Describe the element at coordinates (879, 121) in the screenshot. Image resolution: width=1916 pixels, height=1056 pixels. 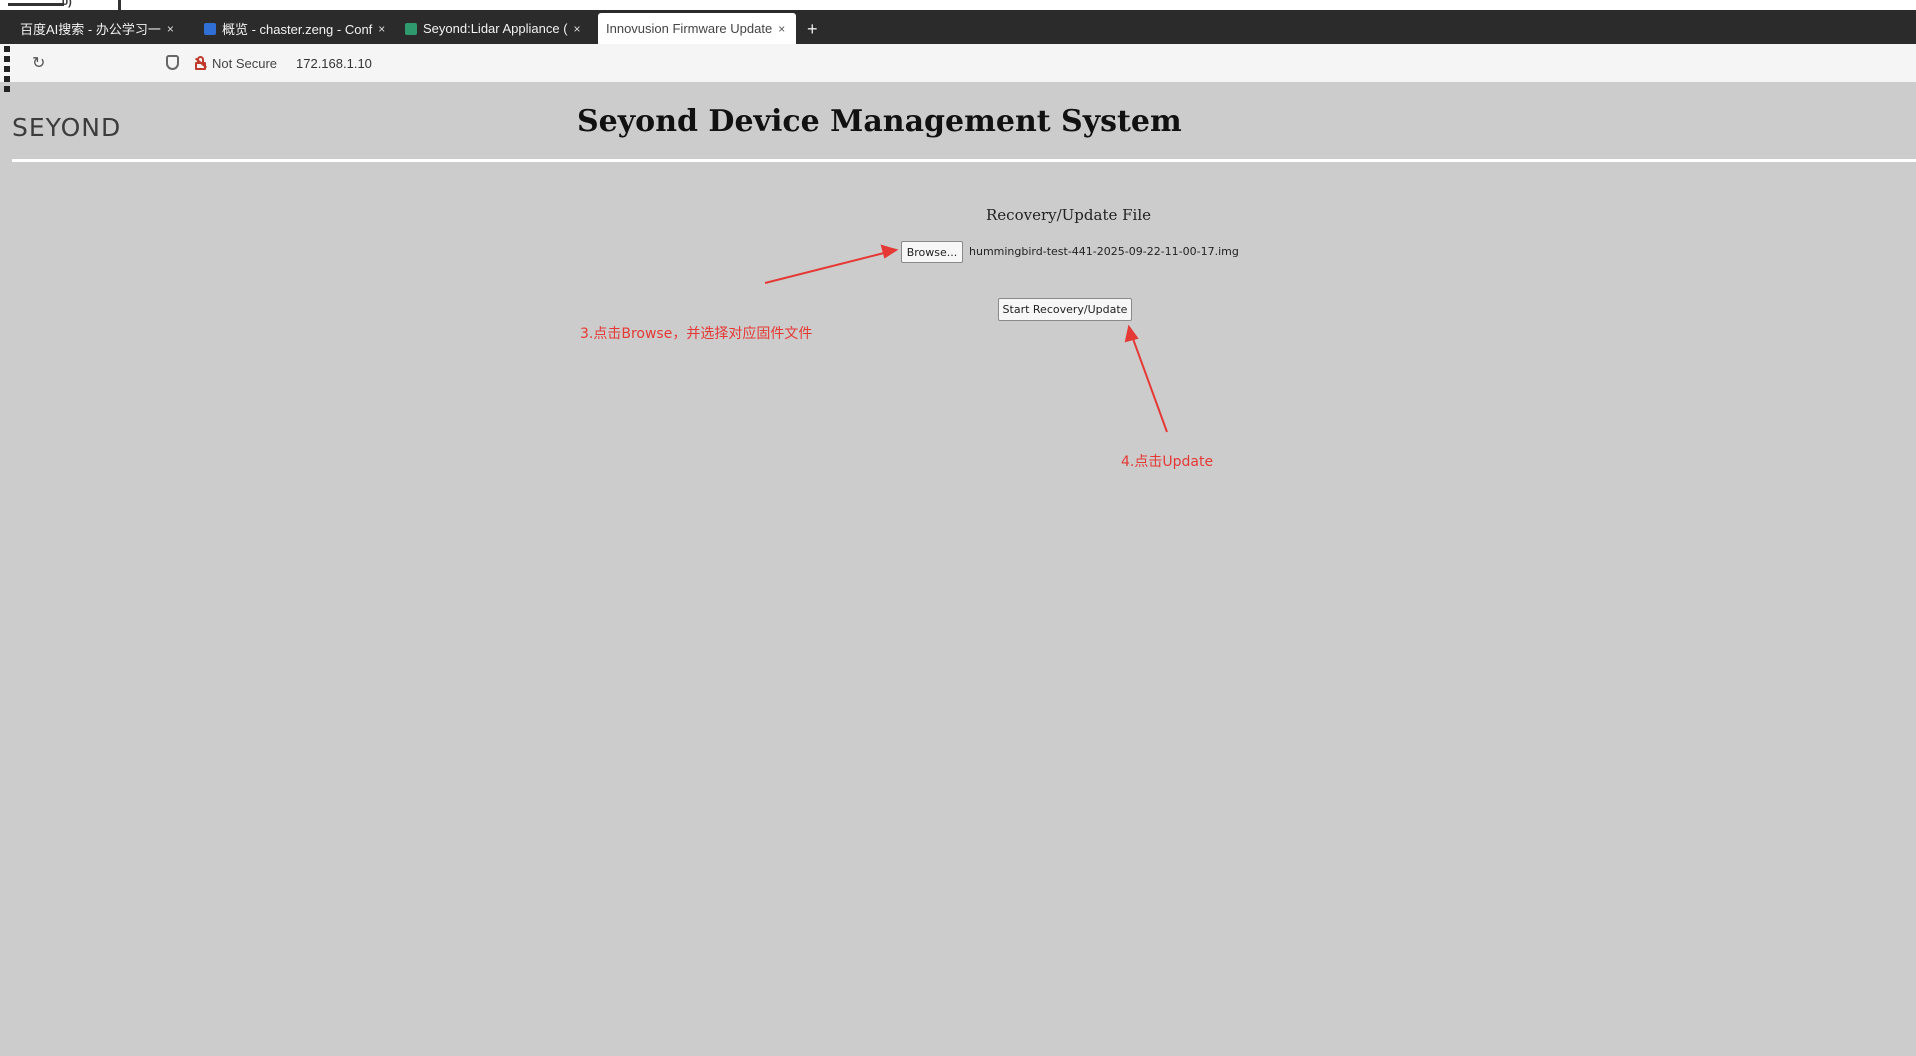
I see `page-title: Seyond Device Management System` at that location.